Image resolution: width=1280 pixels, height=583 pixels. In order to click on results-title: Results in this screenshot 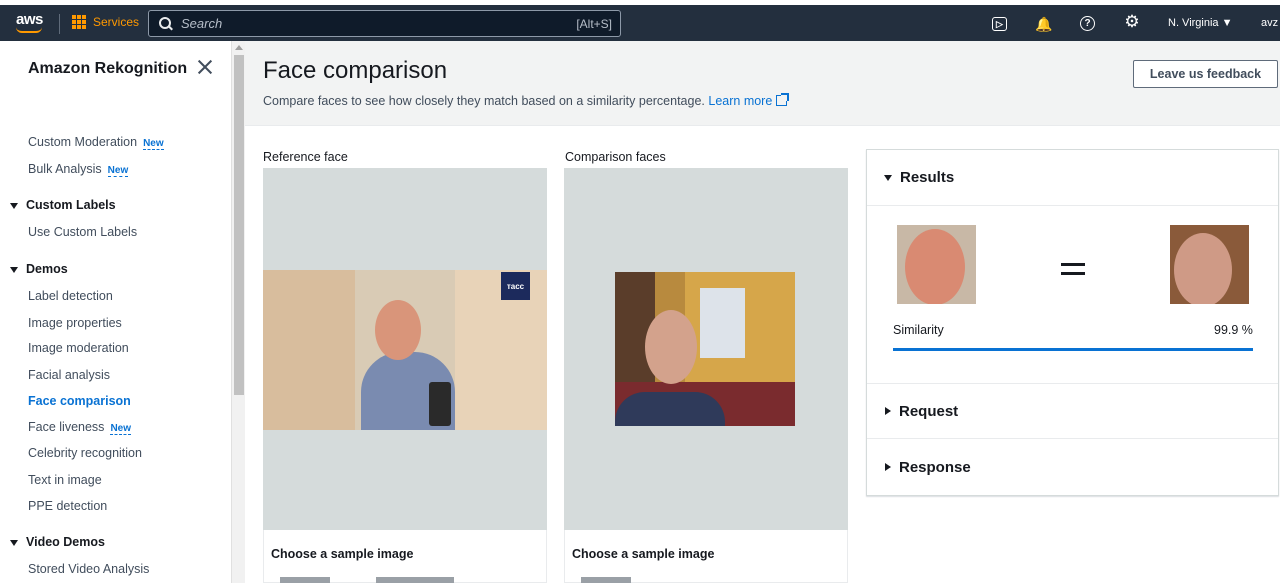, I will do `click(927, 177)`.